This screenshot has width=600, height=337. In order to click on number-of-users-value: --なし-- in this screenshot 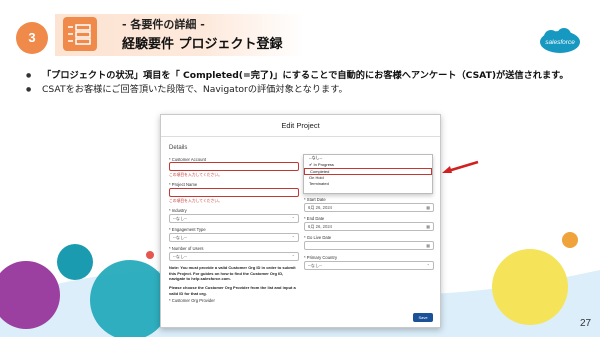, I will do `click(180, 256)`.